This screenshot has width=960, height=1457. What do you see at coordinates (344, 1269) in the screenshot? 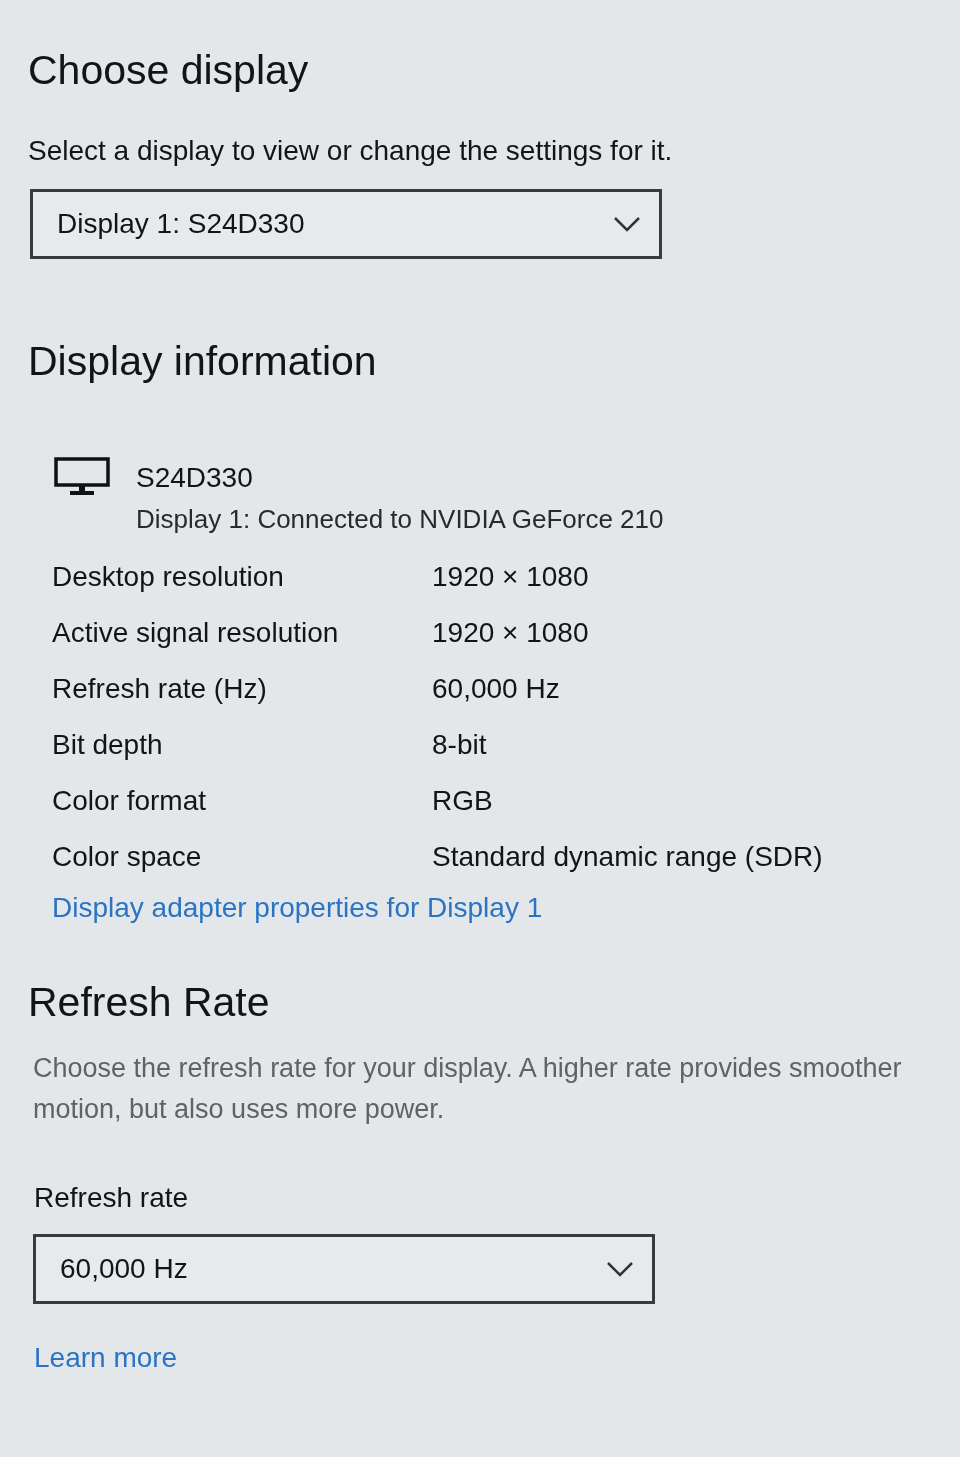
I see `refresh-rate-dropdown: 60,000 Hz` at bounding box center [344, 1269].